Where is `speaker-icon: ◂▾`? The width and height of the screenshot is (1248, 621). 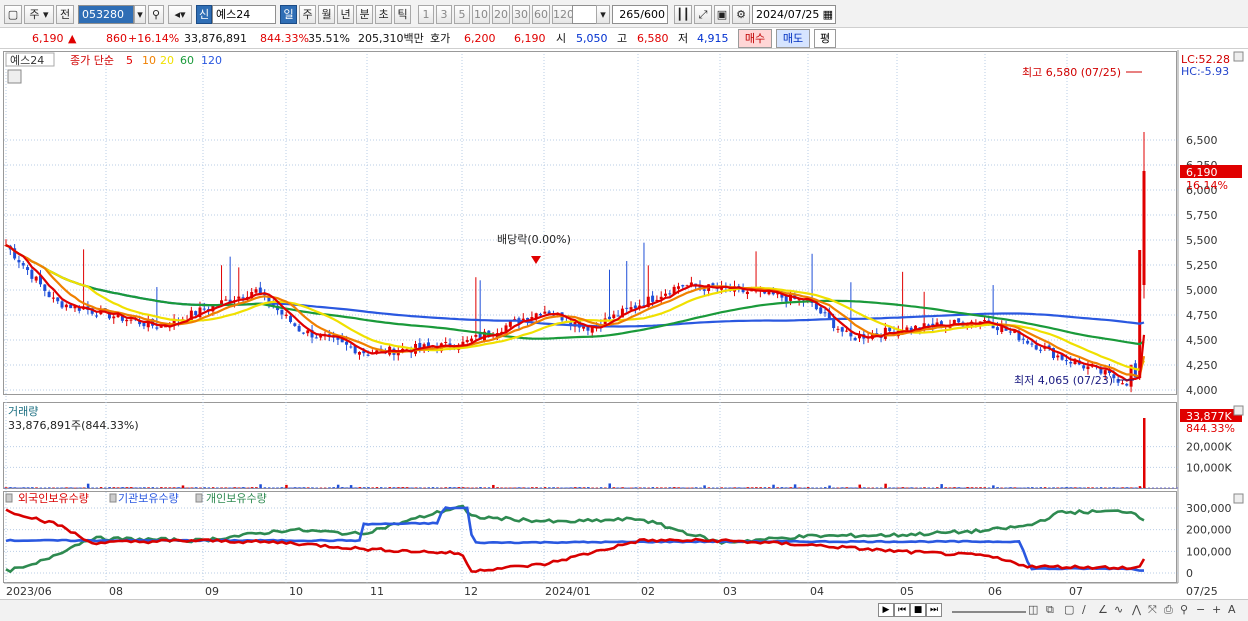 speaker-icon: ◂▾ is located at coordinates (180, 14).